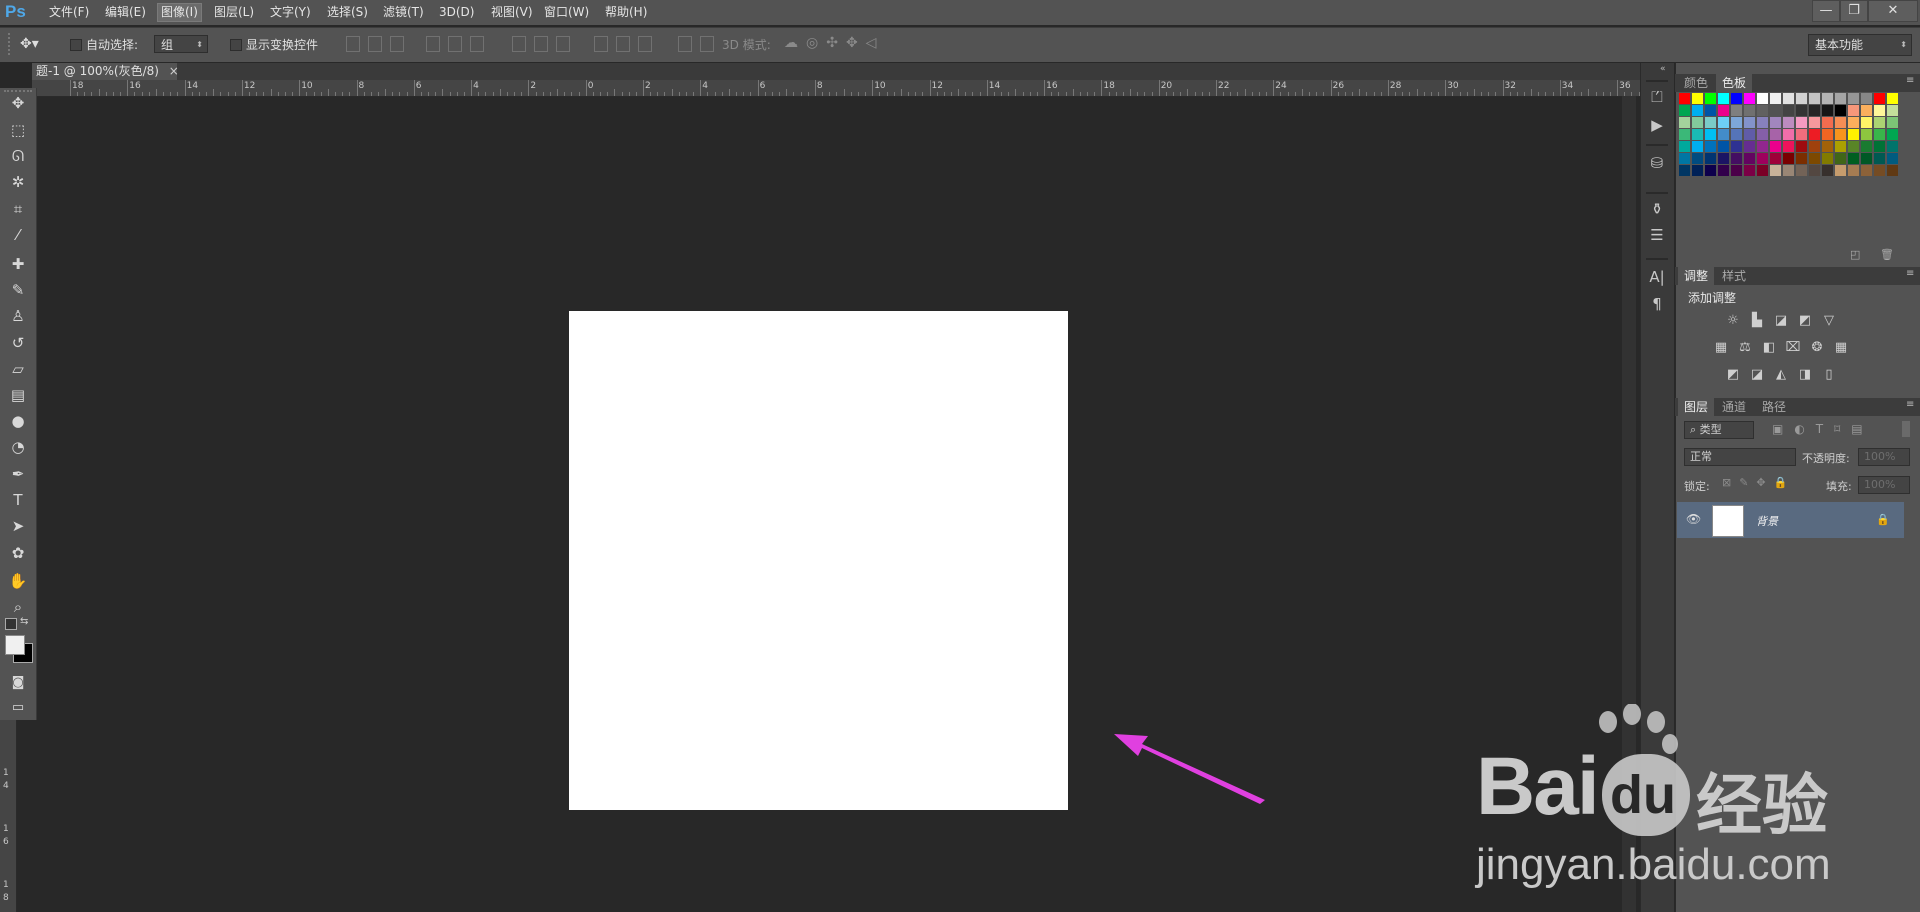 The image size is (1920, 912). I want to click on 3d-mode-icons: ☁◎✣✥◁, so click(844, 44).